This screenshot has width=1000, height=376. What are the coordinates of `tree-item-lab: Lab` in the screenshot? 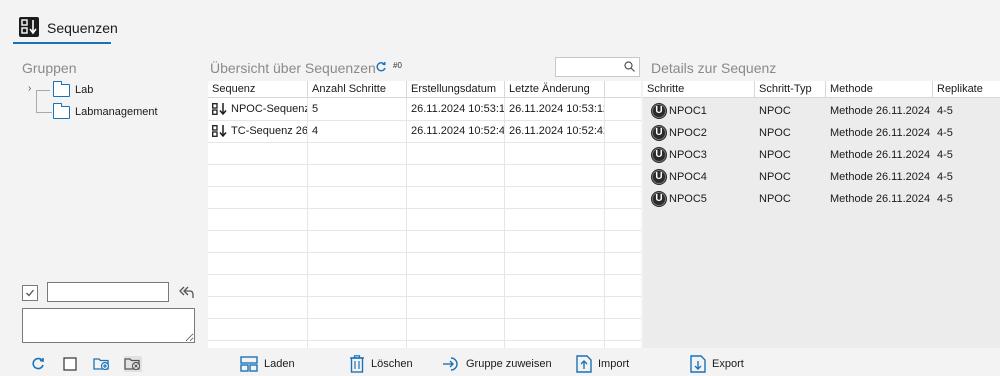 It's located at (73, 89).